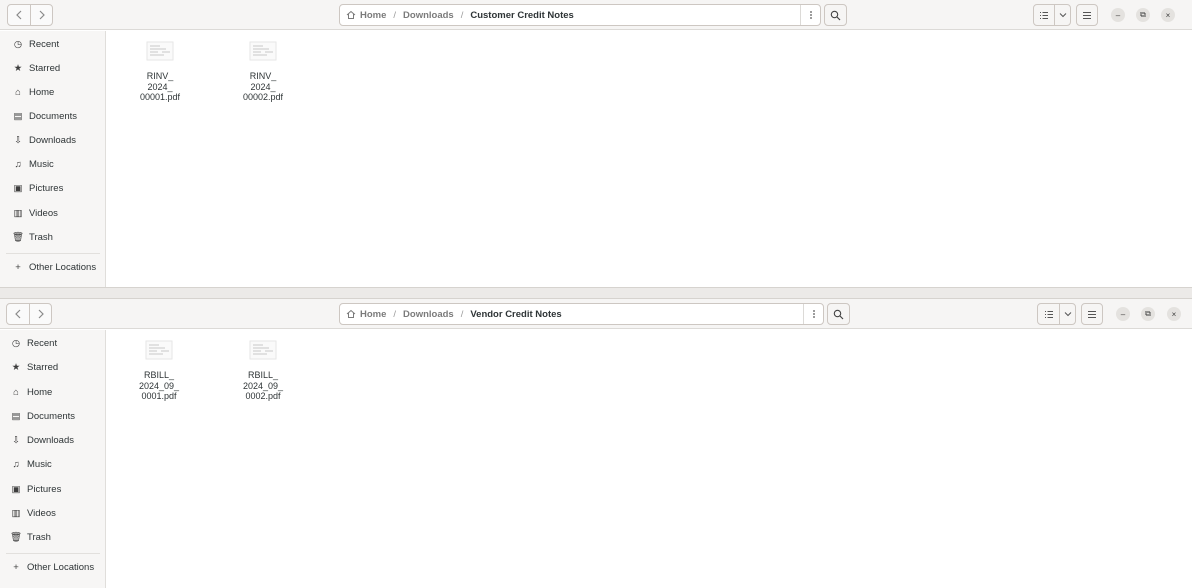 This screenshot has width=1192, height=588. What do you see at coordinates (160, 71) in the screenshot?
I see `file-item: RINV_ 2024_ 00001.pdf` at bounding box center [160, 71].